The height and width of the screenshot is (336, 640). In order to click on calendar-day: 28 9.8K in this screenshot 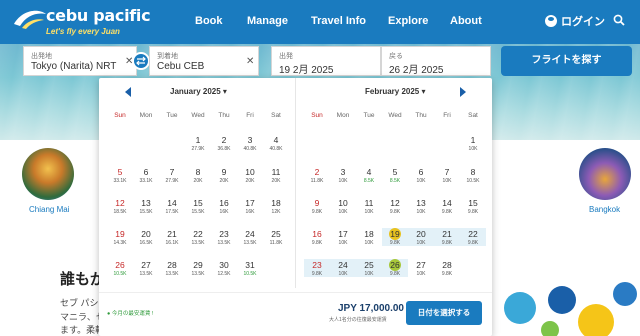, I will do `click(447, 268)`.